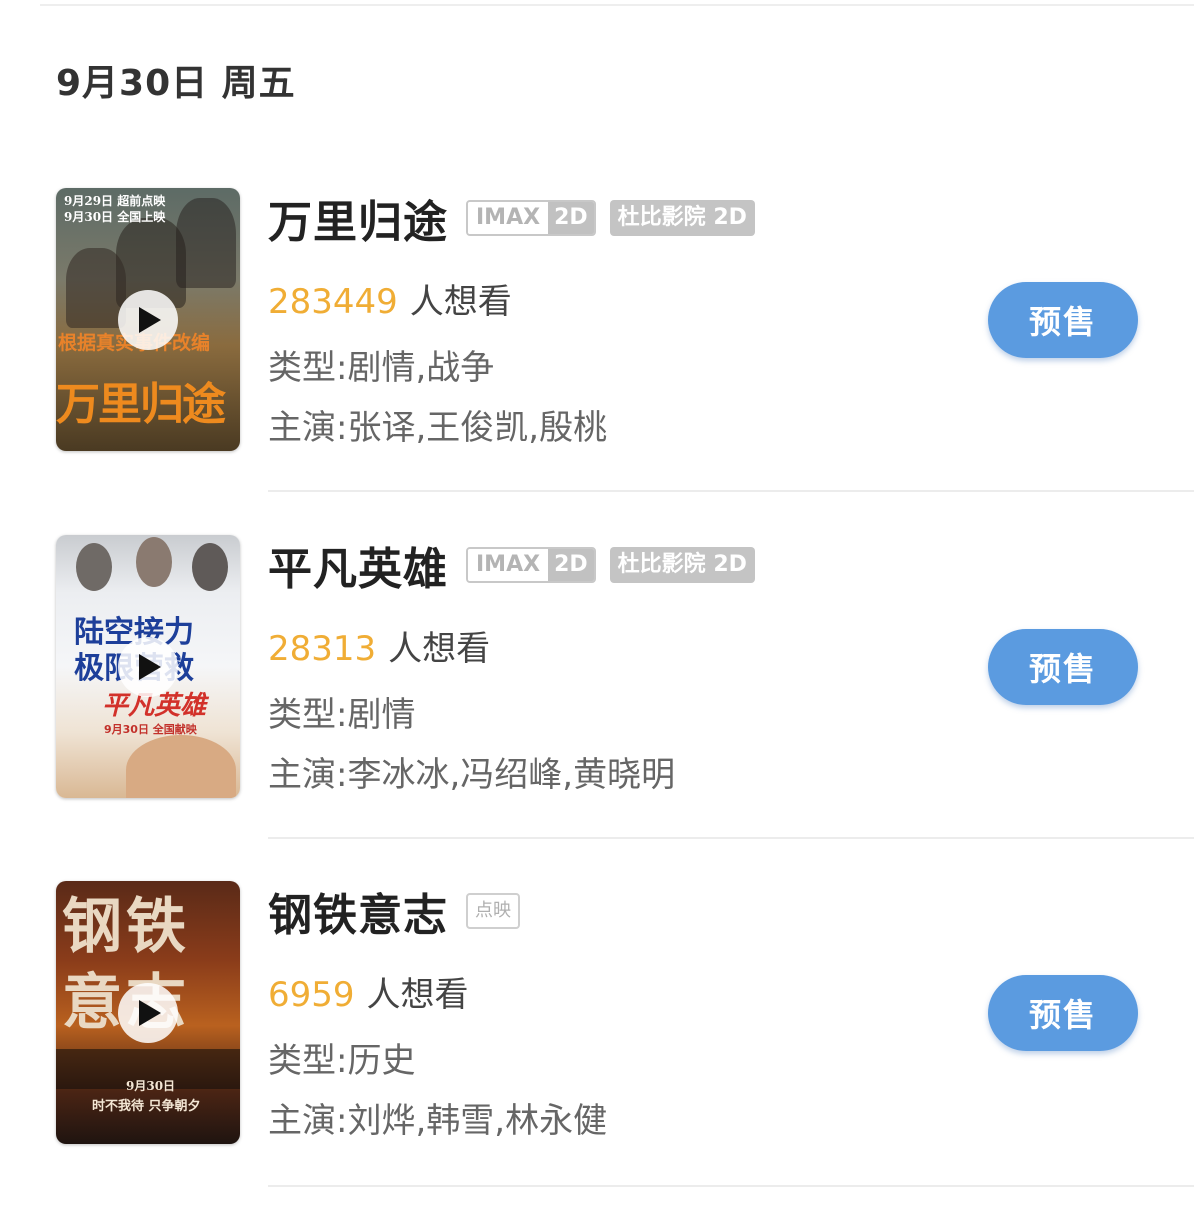  Describe the element at coordinates (438, 428) in the screenshot. I see `cast-text: 主演:张译,王俊凯,殷桃` at that location.